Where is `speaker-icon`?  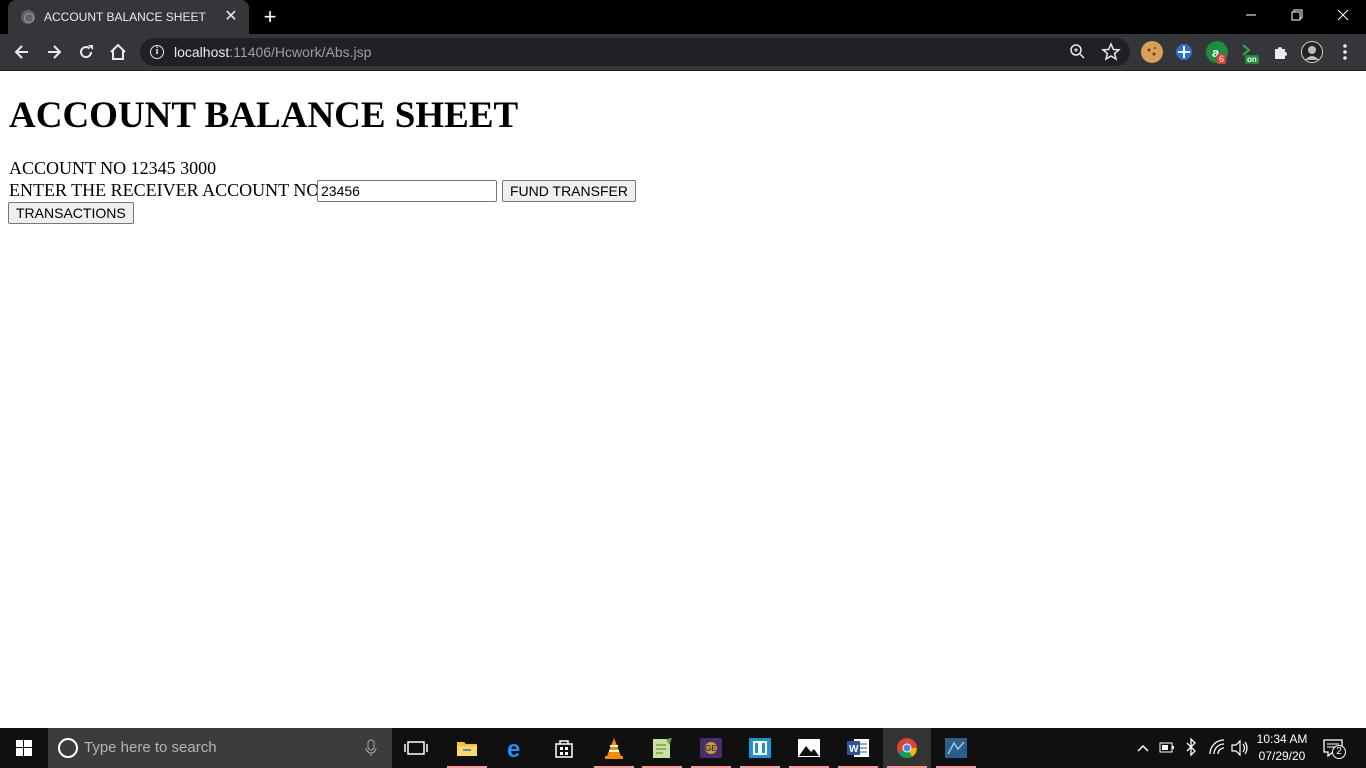
speaker-icon is located at coordinates (1239, 748).